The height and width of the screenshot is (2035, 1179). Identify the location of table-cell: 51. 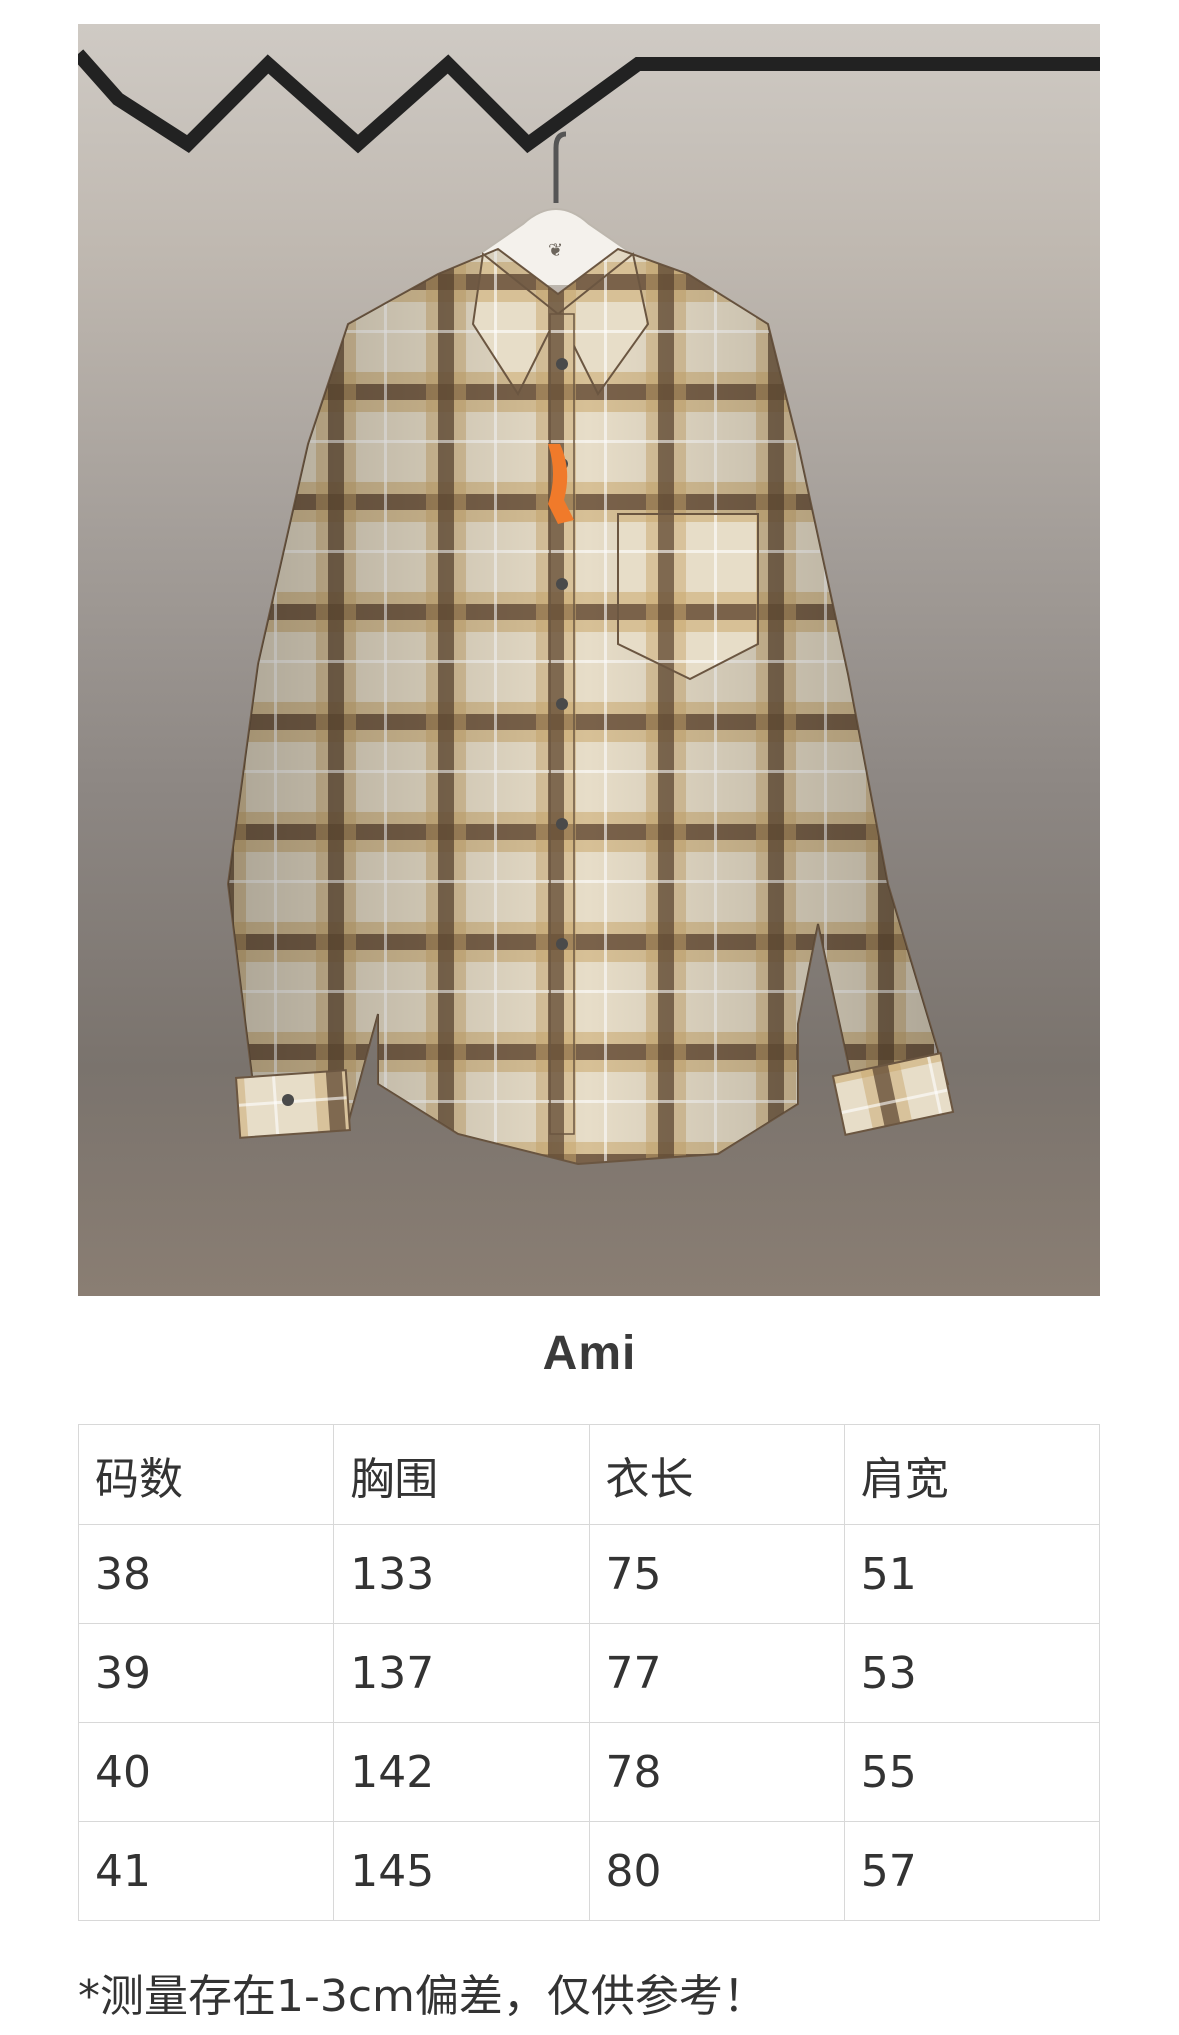
(972, 1574).